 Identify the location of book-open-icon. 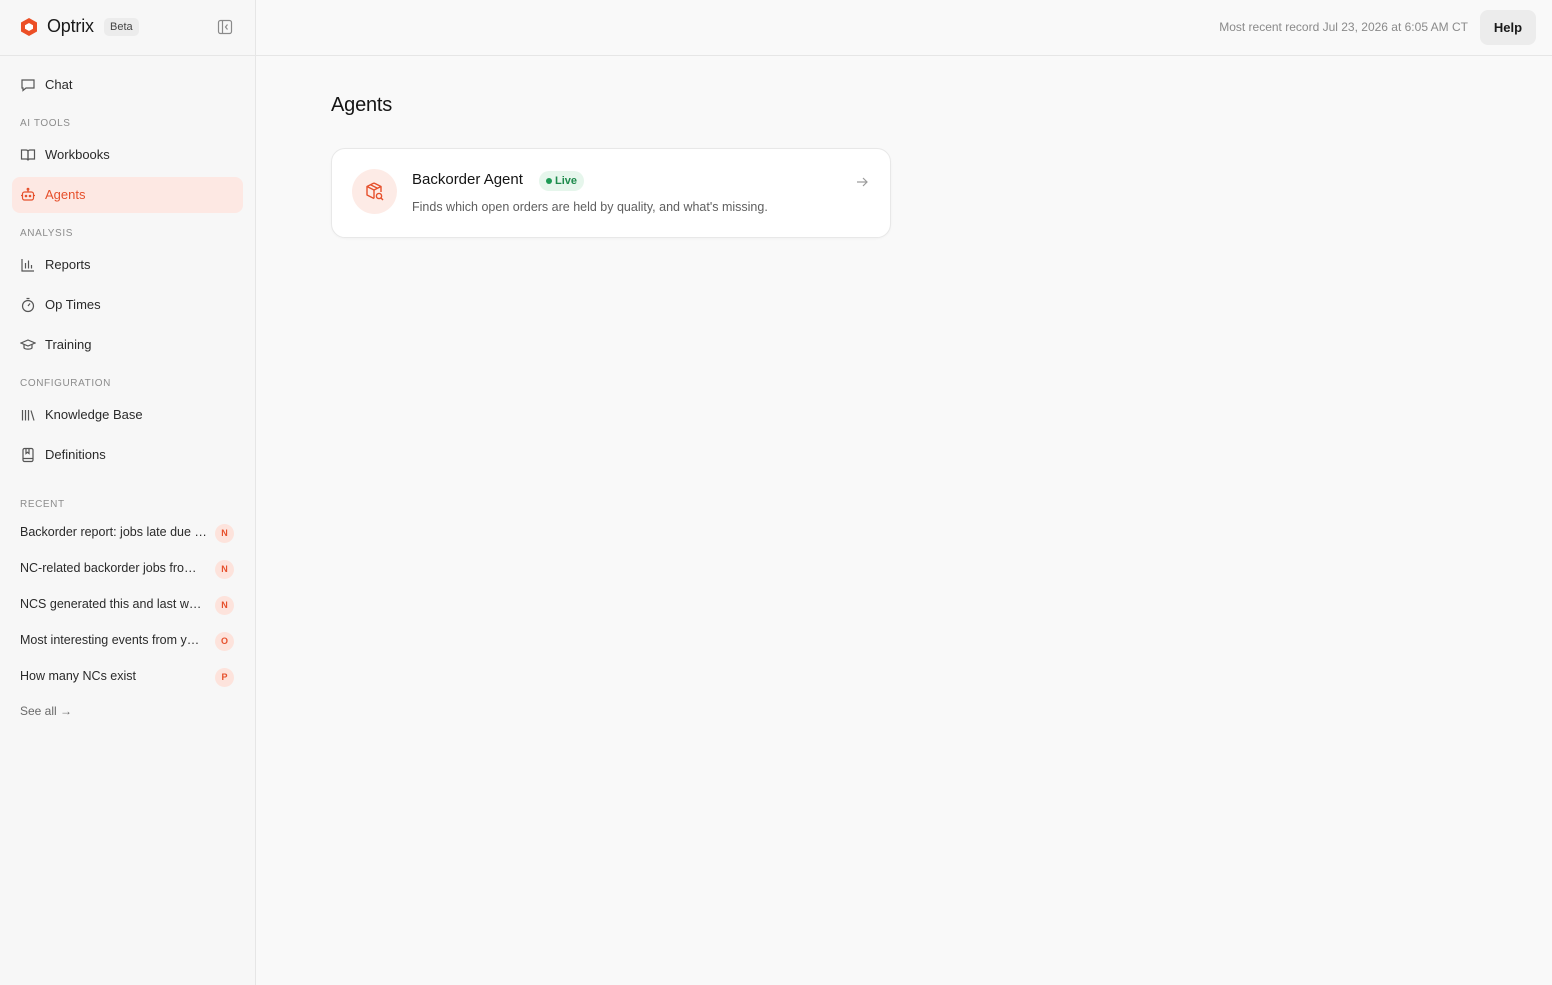
(28, 155).